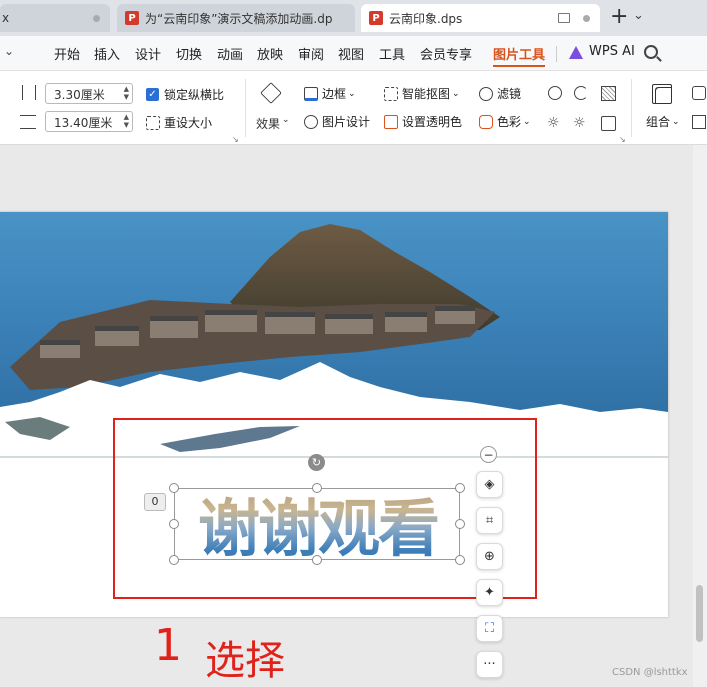 This screenshot has height=687, width=707. Describe the element at coordinates (486, 121) in the screenshot. I see `color-palette-icon` at that location.